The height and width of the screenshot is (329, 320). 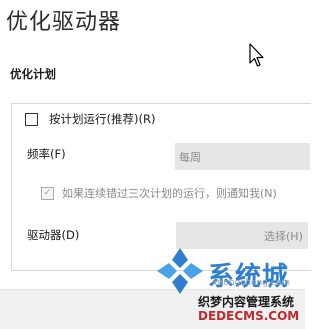 I want to click on section-title-optimize-schedule: 优化计划, so click(x=33, y=74).